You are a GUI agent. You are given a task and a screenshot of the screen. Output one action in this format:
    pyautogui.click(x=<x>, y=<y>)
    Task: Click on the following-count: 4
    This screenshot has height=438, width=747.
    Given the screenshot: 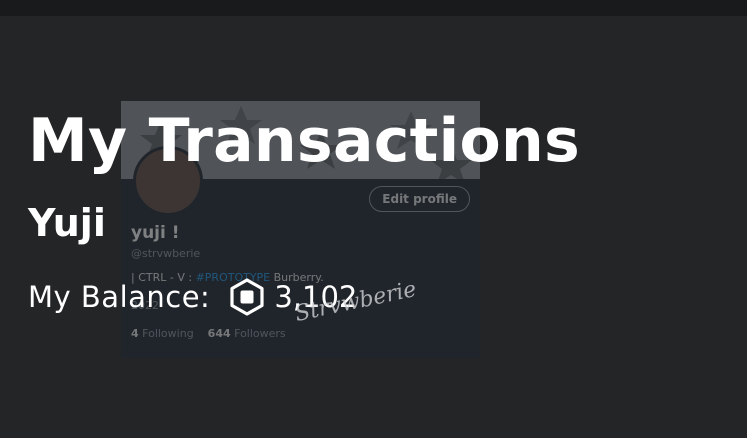 What is the action you would take?
    pyautogui.click(x=135, y=333)
    